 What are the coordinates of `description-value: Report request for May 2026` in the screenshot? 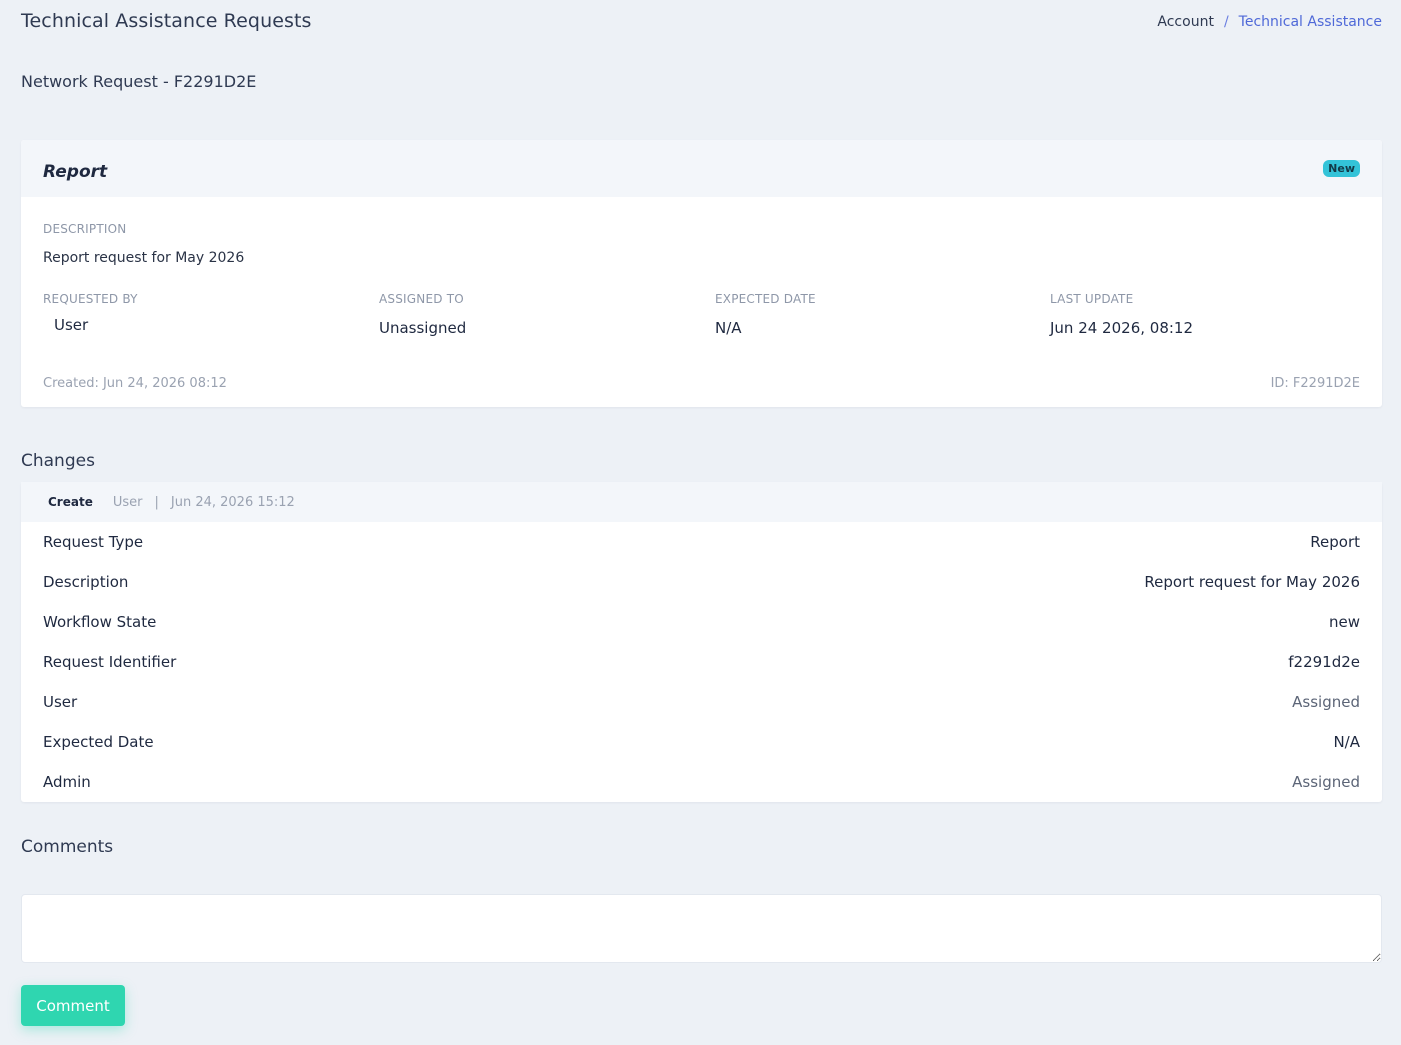 It's located at (144, 258).